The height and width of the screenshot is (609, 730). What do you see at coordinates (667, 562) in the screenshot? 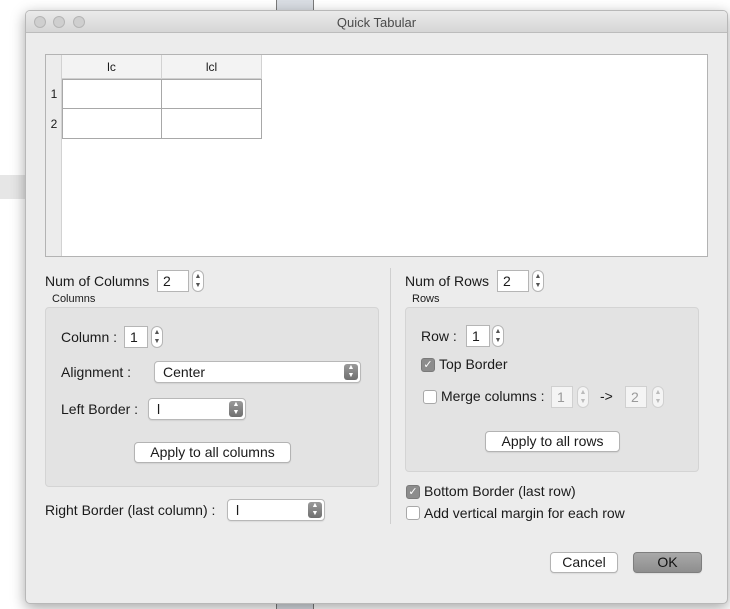
I see `ok-button: OK` at bounding box center [667, 562].